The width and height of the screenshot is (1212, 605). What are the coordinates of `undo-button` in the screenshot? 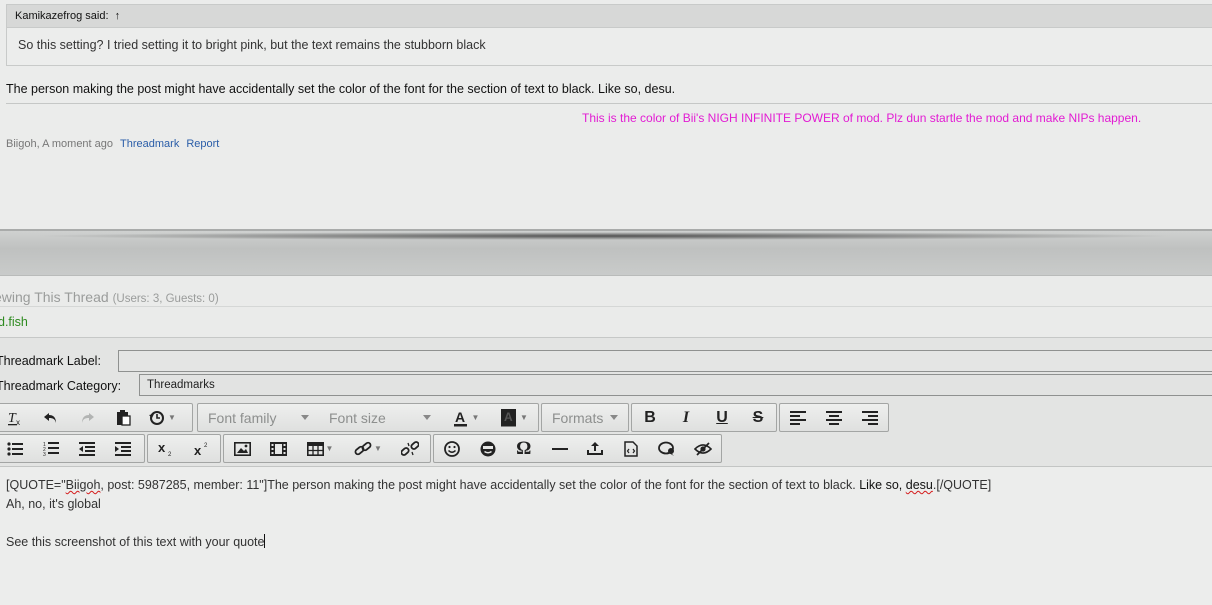 It's located at (51, 417).